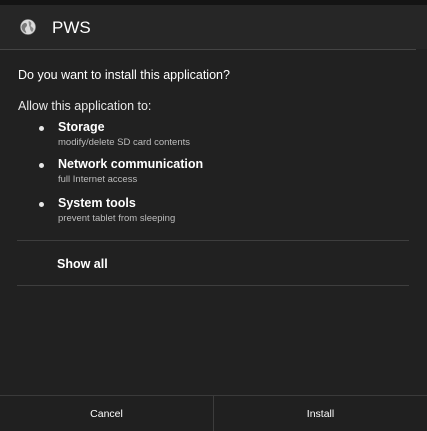 The image size is (427, 431). I want to click on title-divider, so click(208, 49).